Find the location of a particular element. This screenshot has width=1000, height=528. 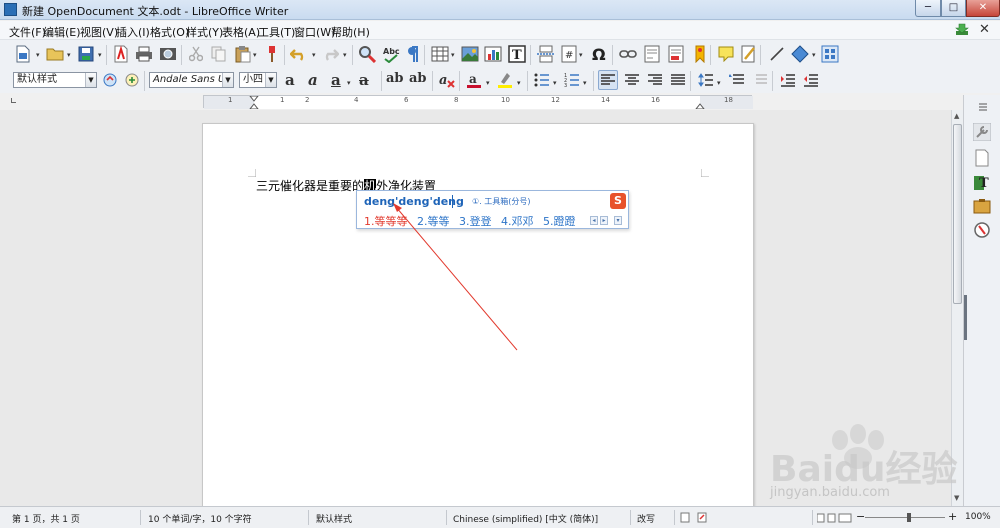

undo-icon is located at coordinates (299, 54).